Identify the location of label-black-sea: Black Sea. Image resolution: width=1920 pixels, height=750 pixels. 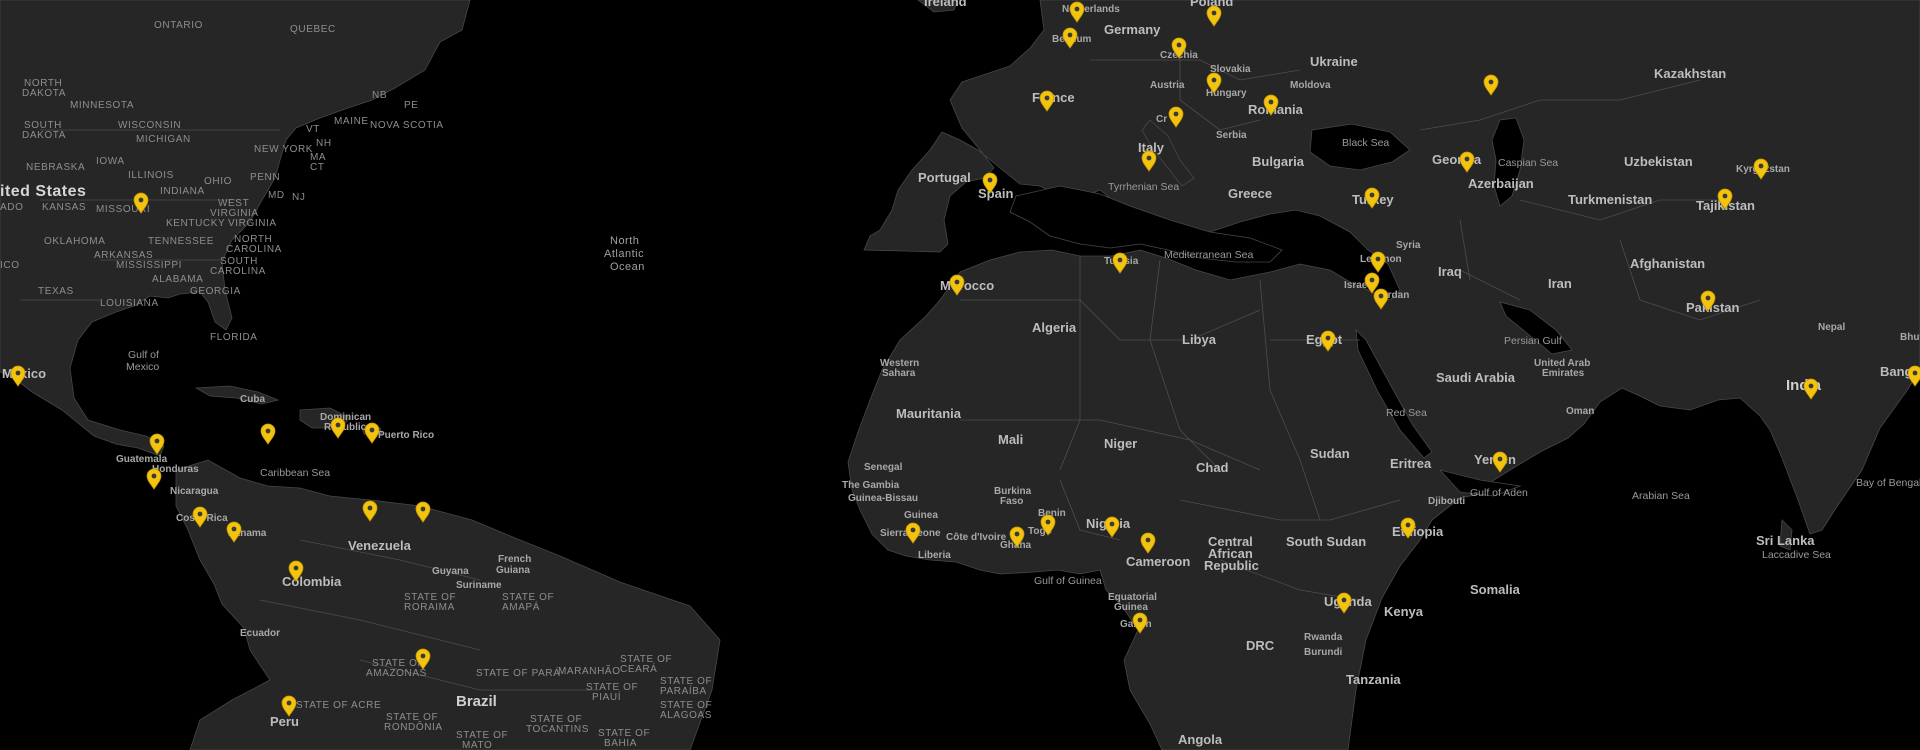
(1365, 143).